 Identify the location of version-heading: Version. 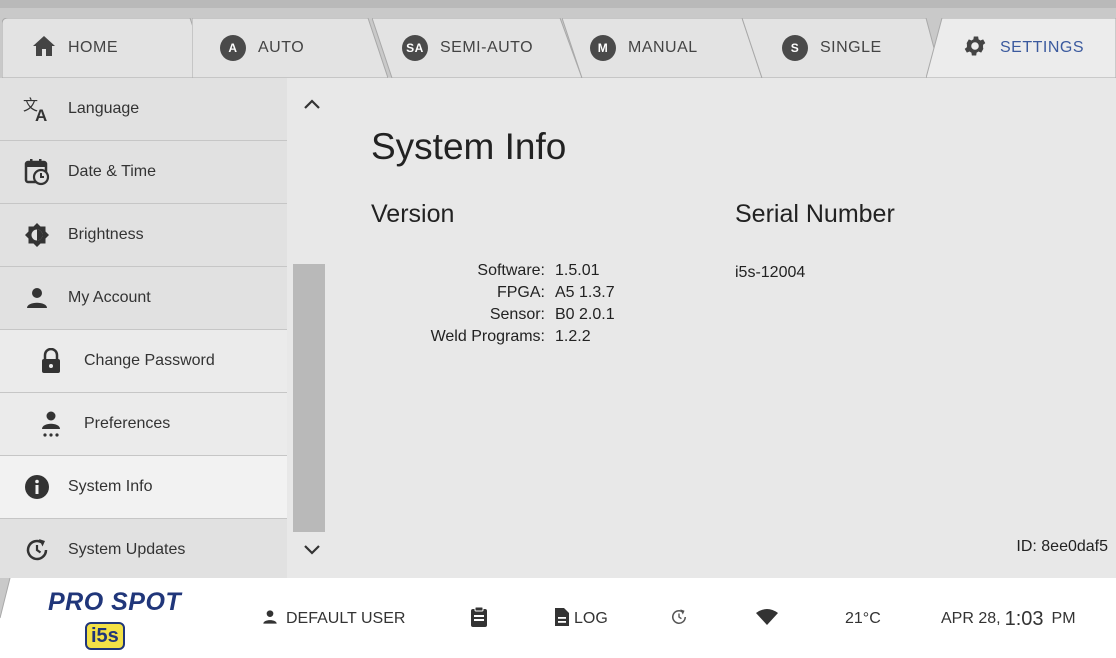
(413, 214).